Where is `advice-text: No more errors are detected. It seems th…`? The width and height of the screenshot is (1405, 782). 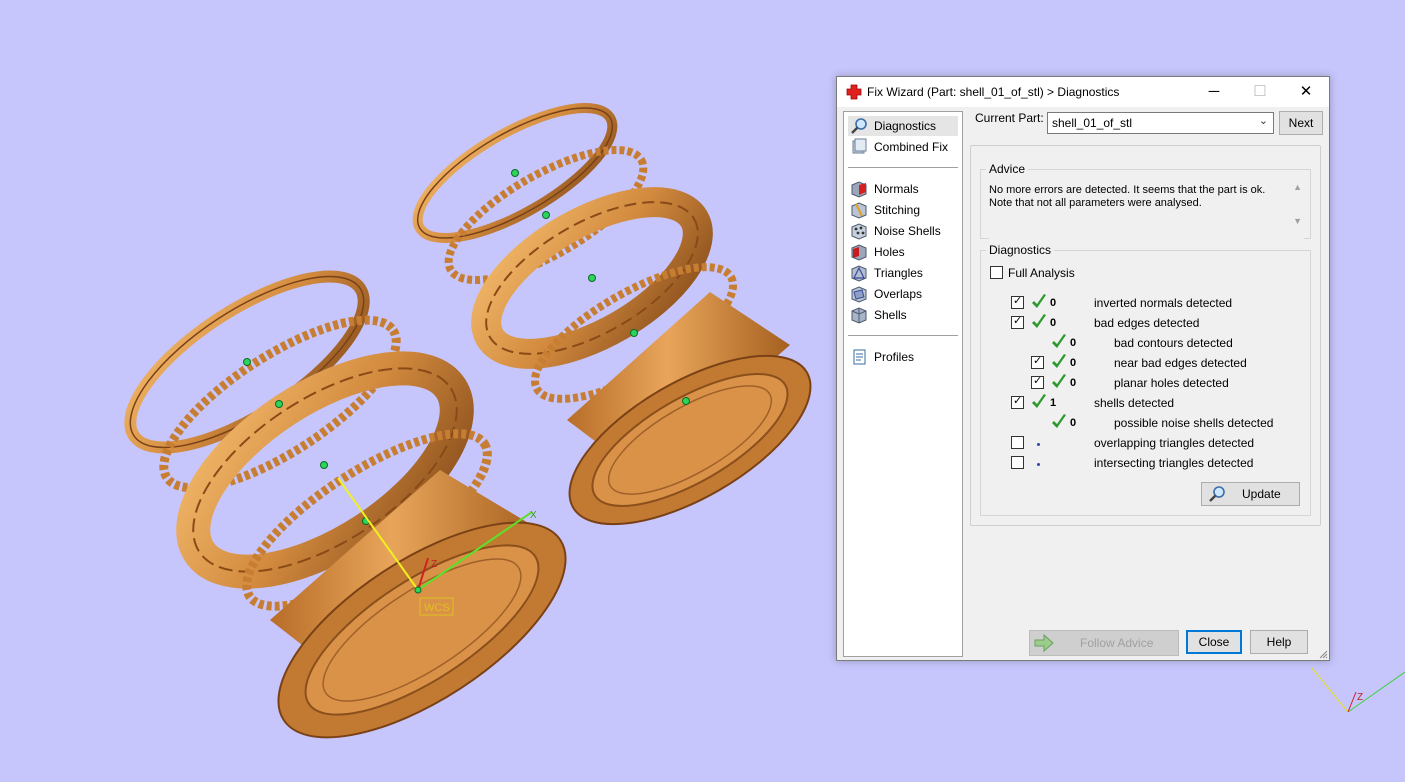
advice-text: No more errors are detected. It seems th… is located at coordinates (1146, 213).